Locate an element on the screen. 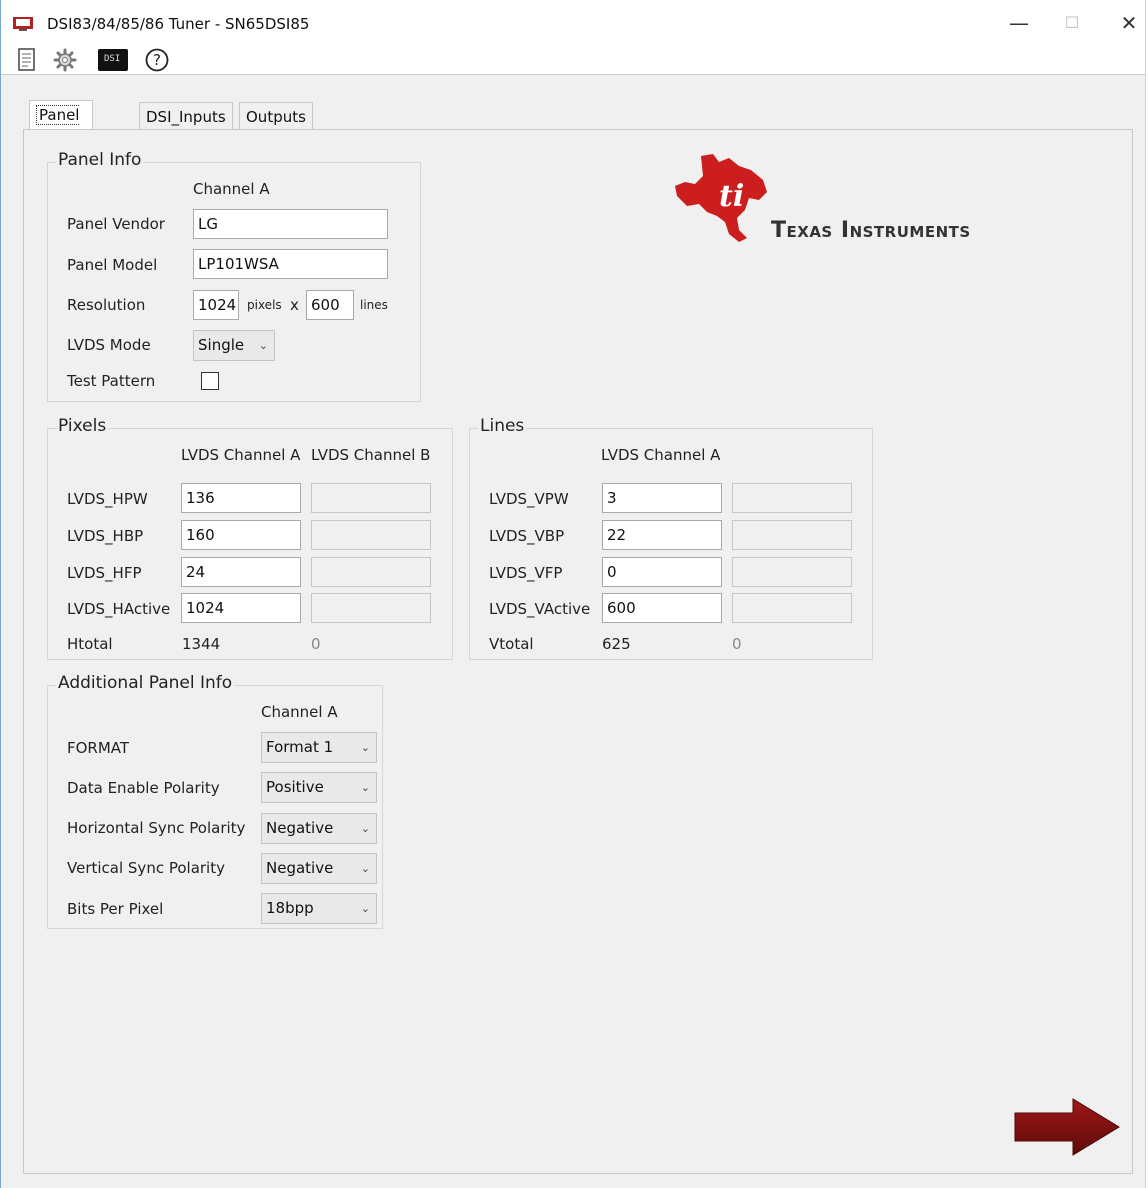  lvds-hactive-b-input is located at coordinates (371, 608).